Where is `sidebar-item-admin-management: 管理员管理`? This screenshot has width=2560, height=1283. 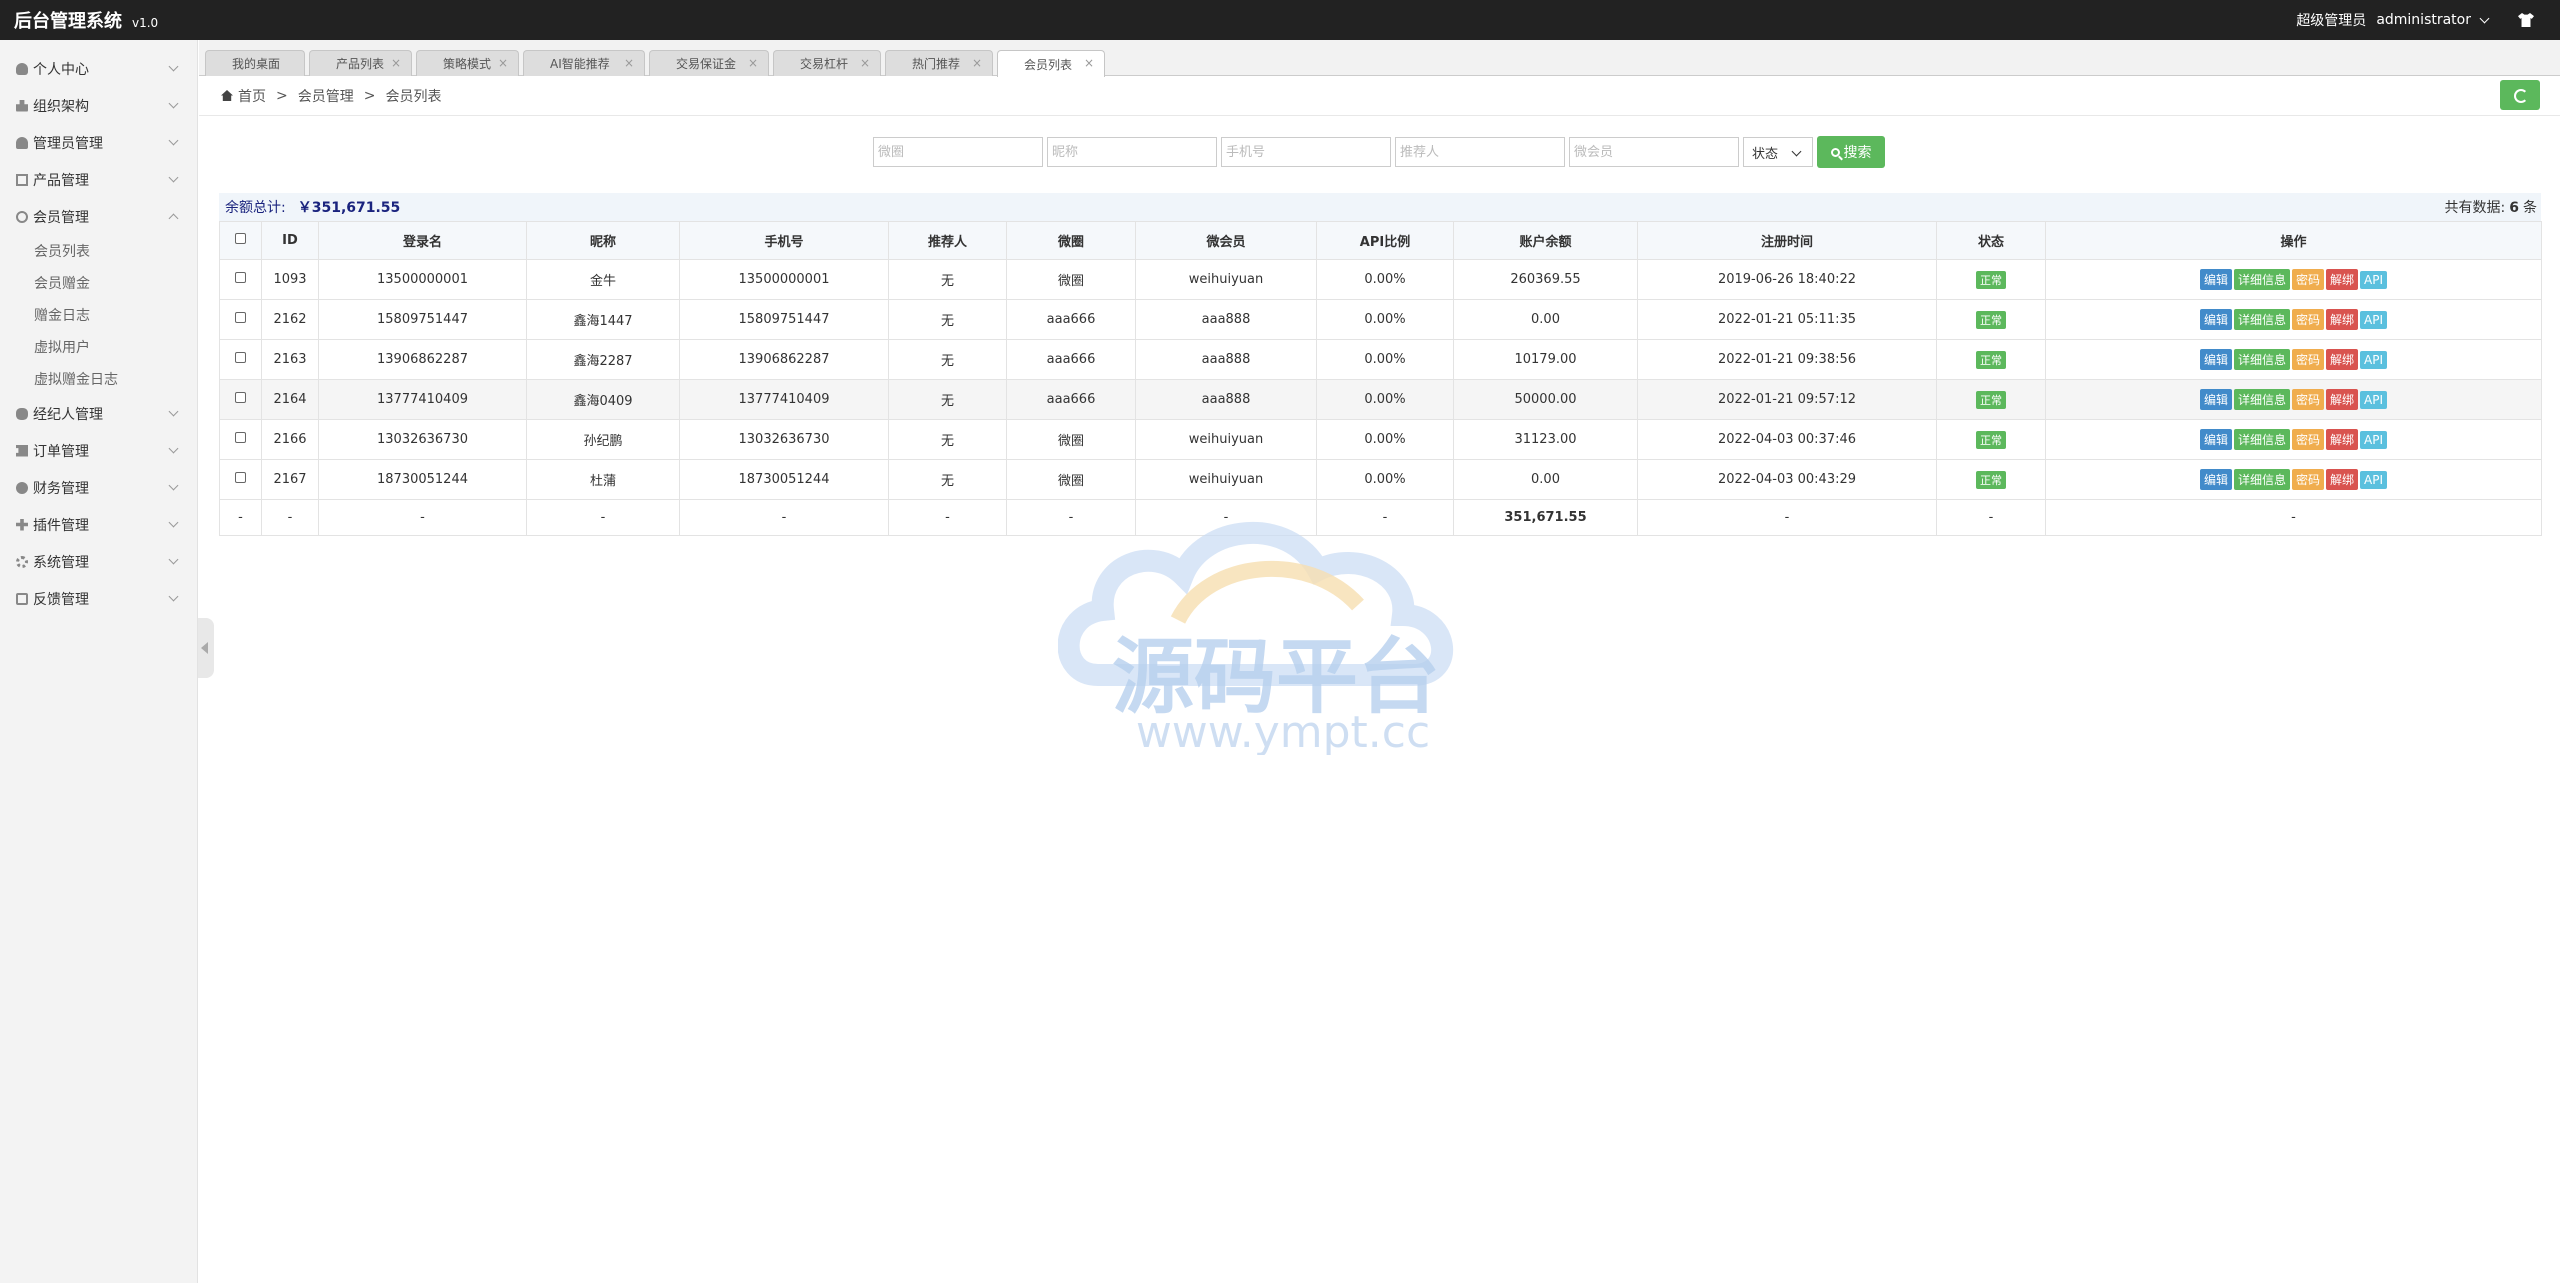
sidebar-item-admin-management: 管理员管理 is located at coordinates (98, 142).